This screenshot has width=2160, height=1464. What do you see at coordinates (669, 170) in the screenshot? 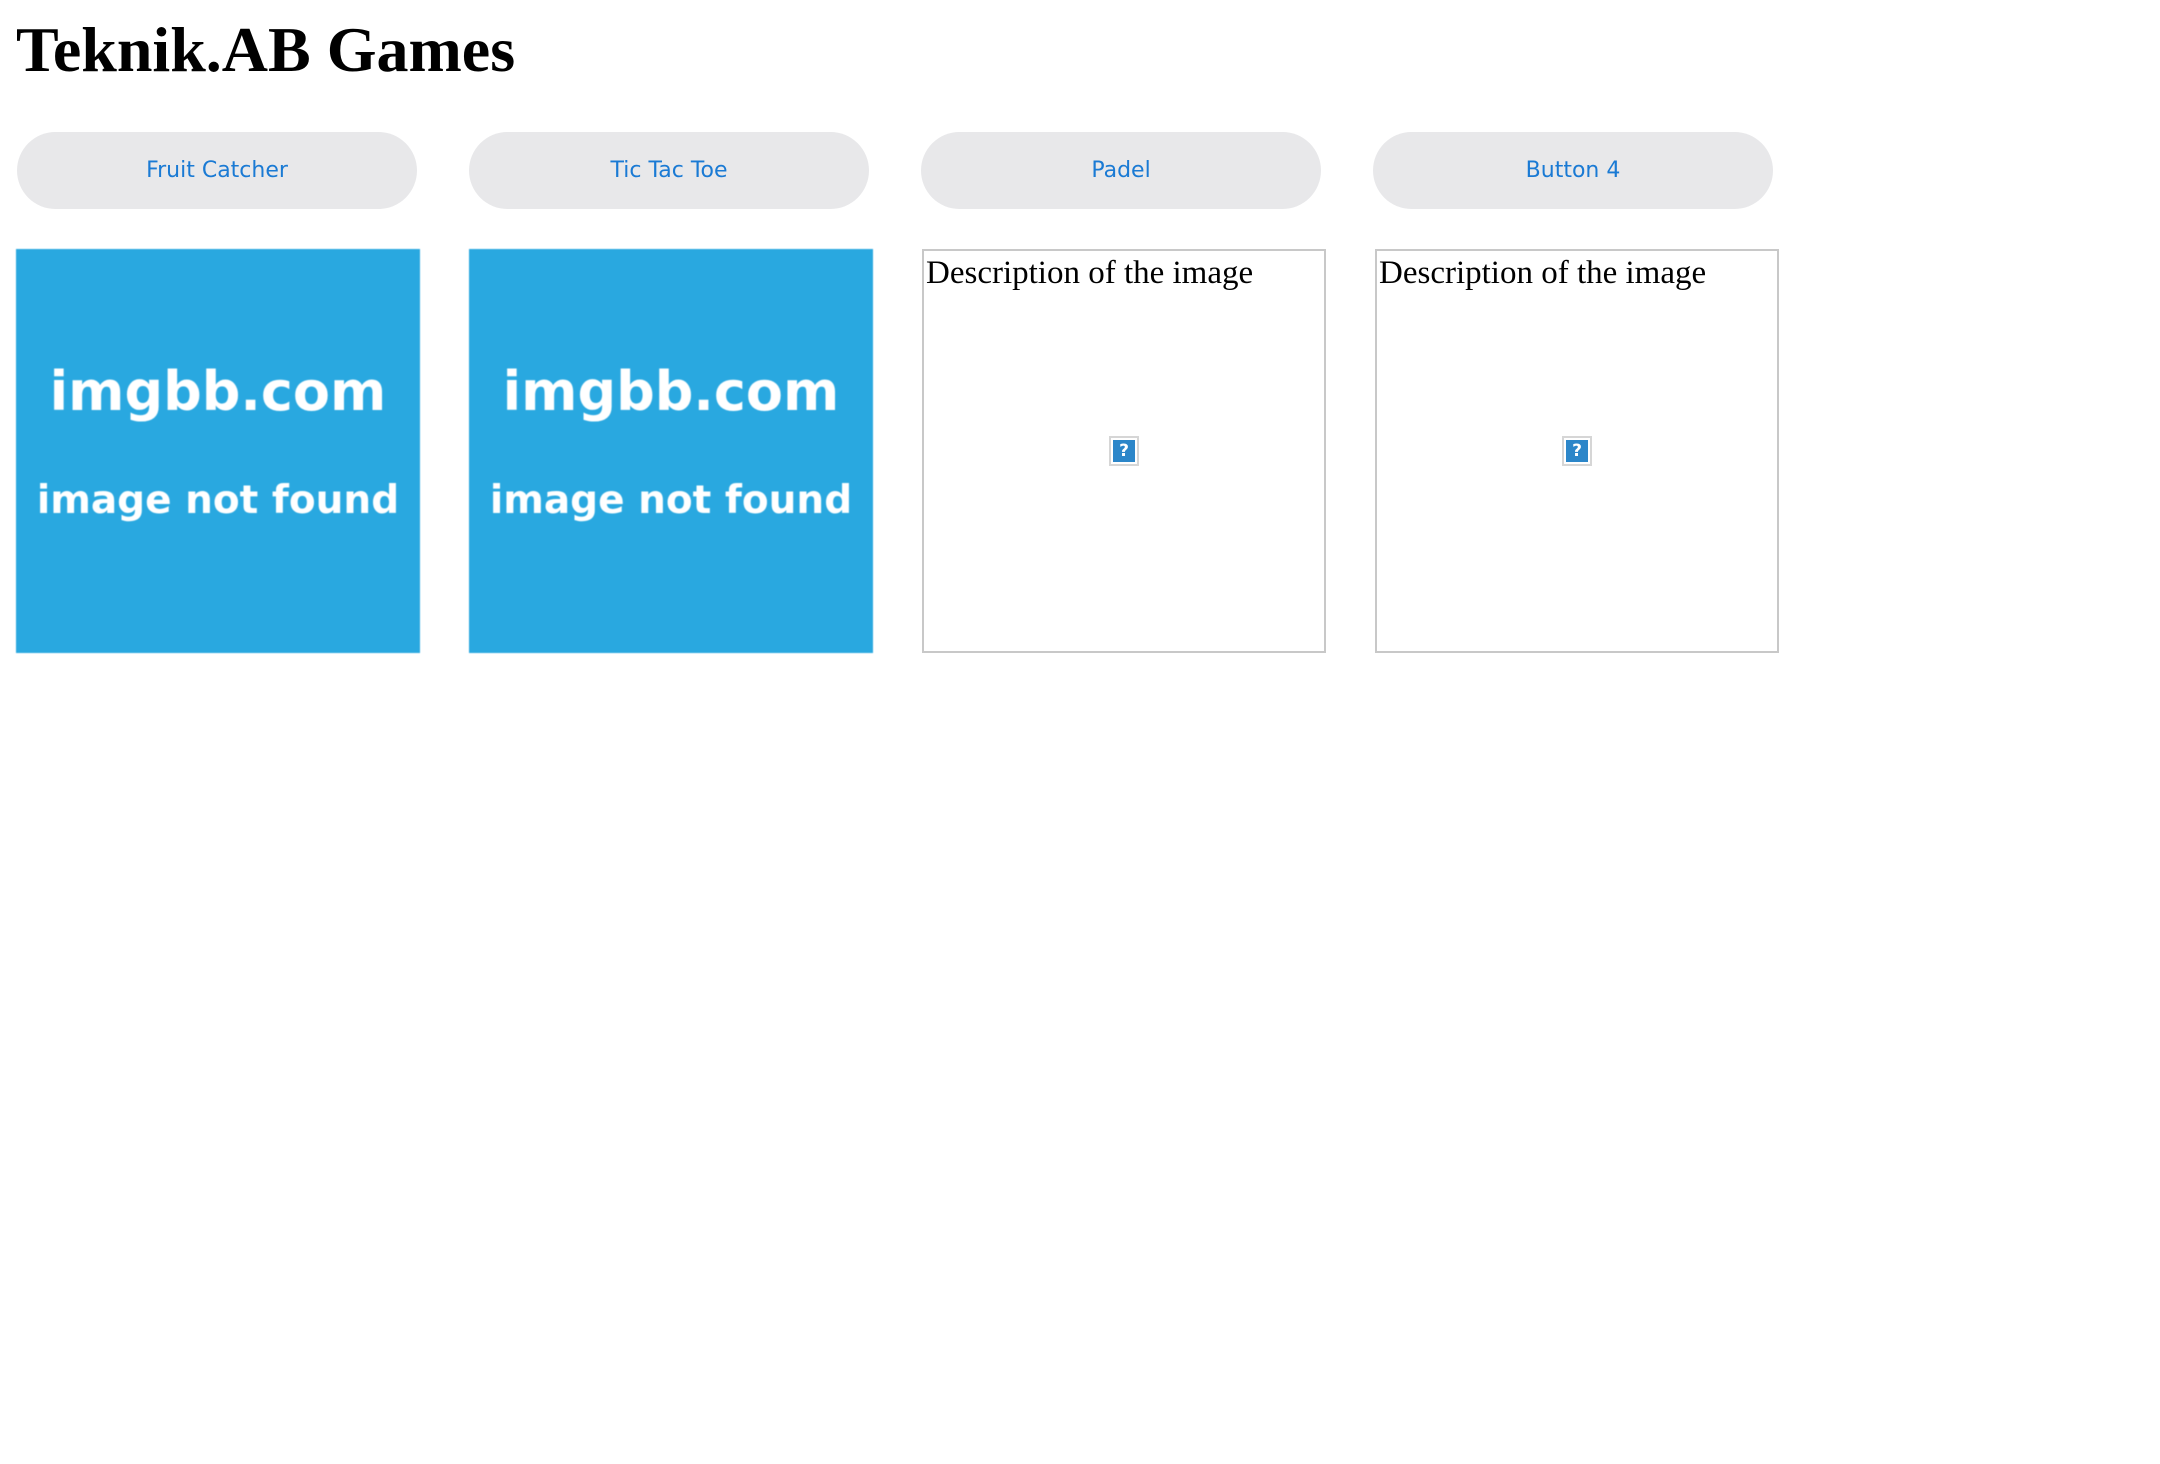
I see `tic-tac-toe-button: Tic Tac Toe` at bounding box center [669, 170].